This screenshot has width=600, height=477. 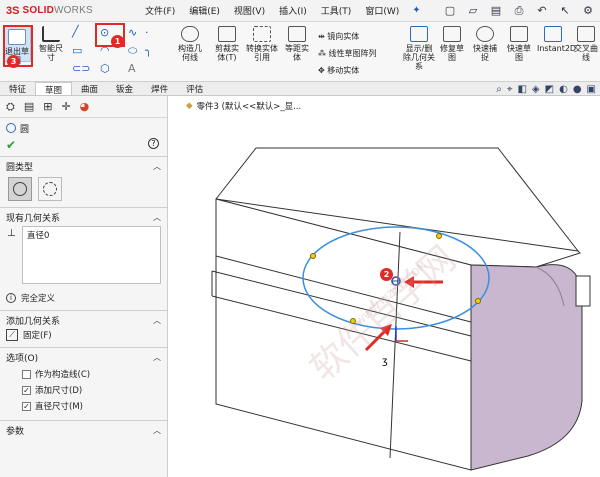 I want to click on tab-surfaces: 曲面, so click(x=89, y=88).